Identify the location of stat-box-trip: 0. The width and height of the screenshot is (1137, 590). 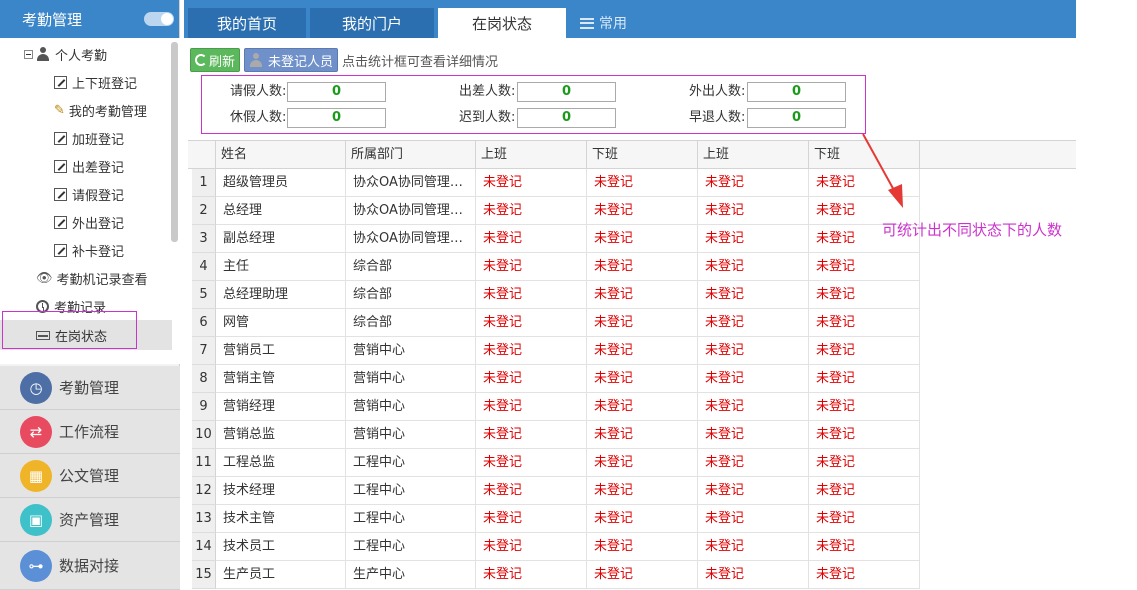
(566, 92).